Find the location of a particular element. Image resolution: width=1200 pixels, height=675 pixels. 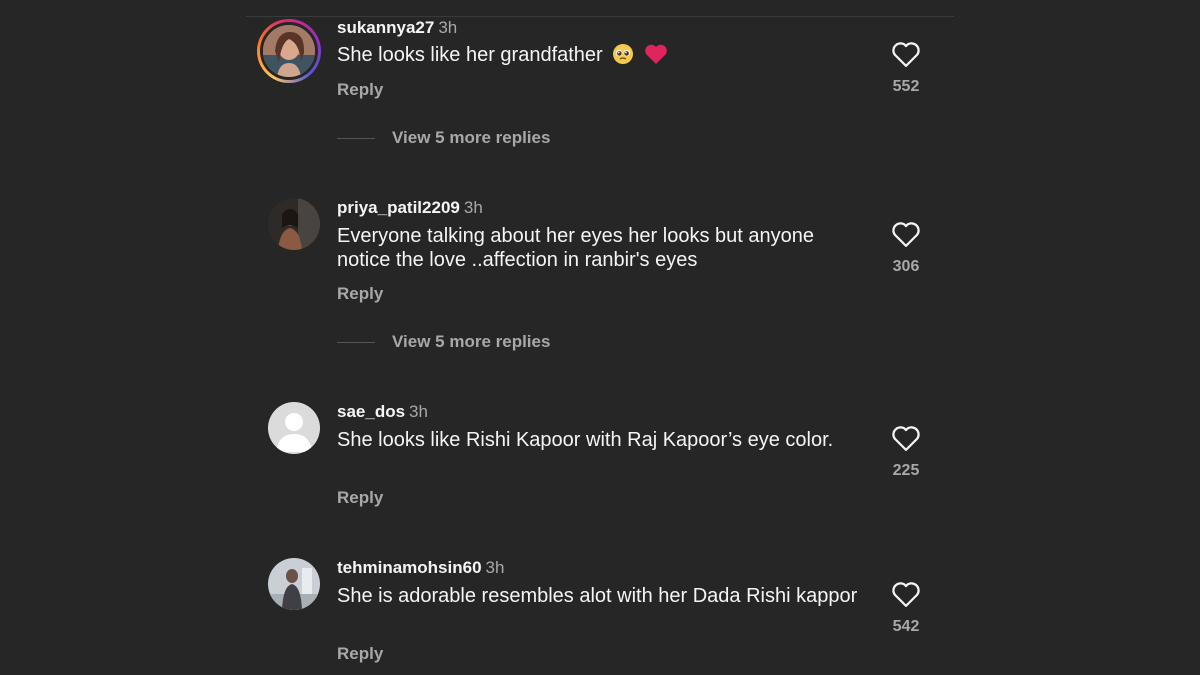

comment-meta: priya_patil2209 3h is located at coordinates (410, 208).